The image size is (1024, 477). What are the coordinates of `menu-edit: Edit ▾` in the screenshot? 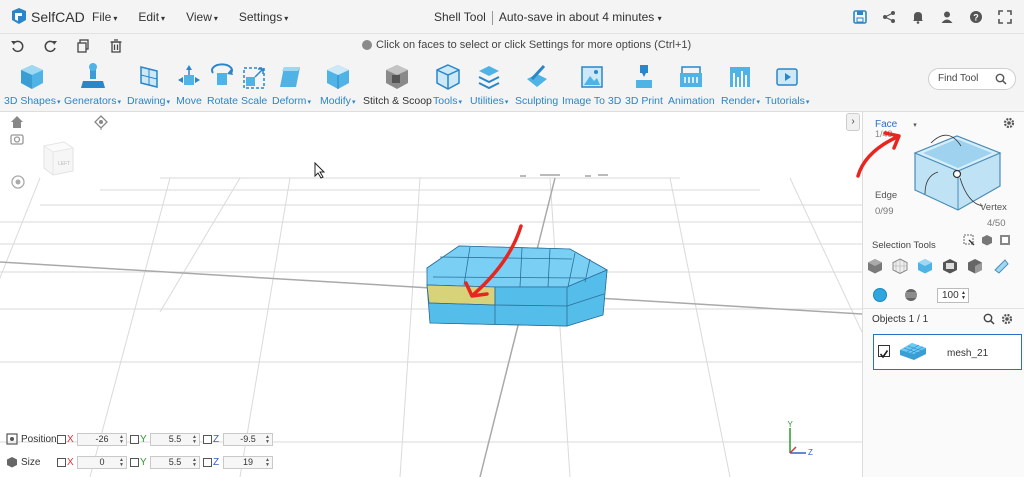 It's located at (151, 17).